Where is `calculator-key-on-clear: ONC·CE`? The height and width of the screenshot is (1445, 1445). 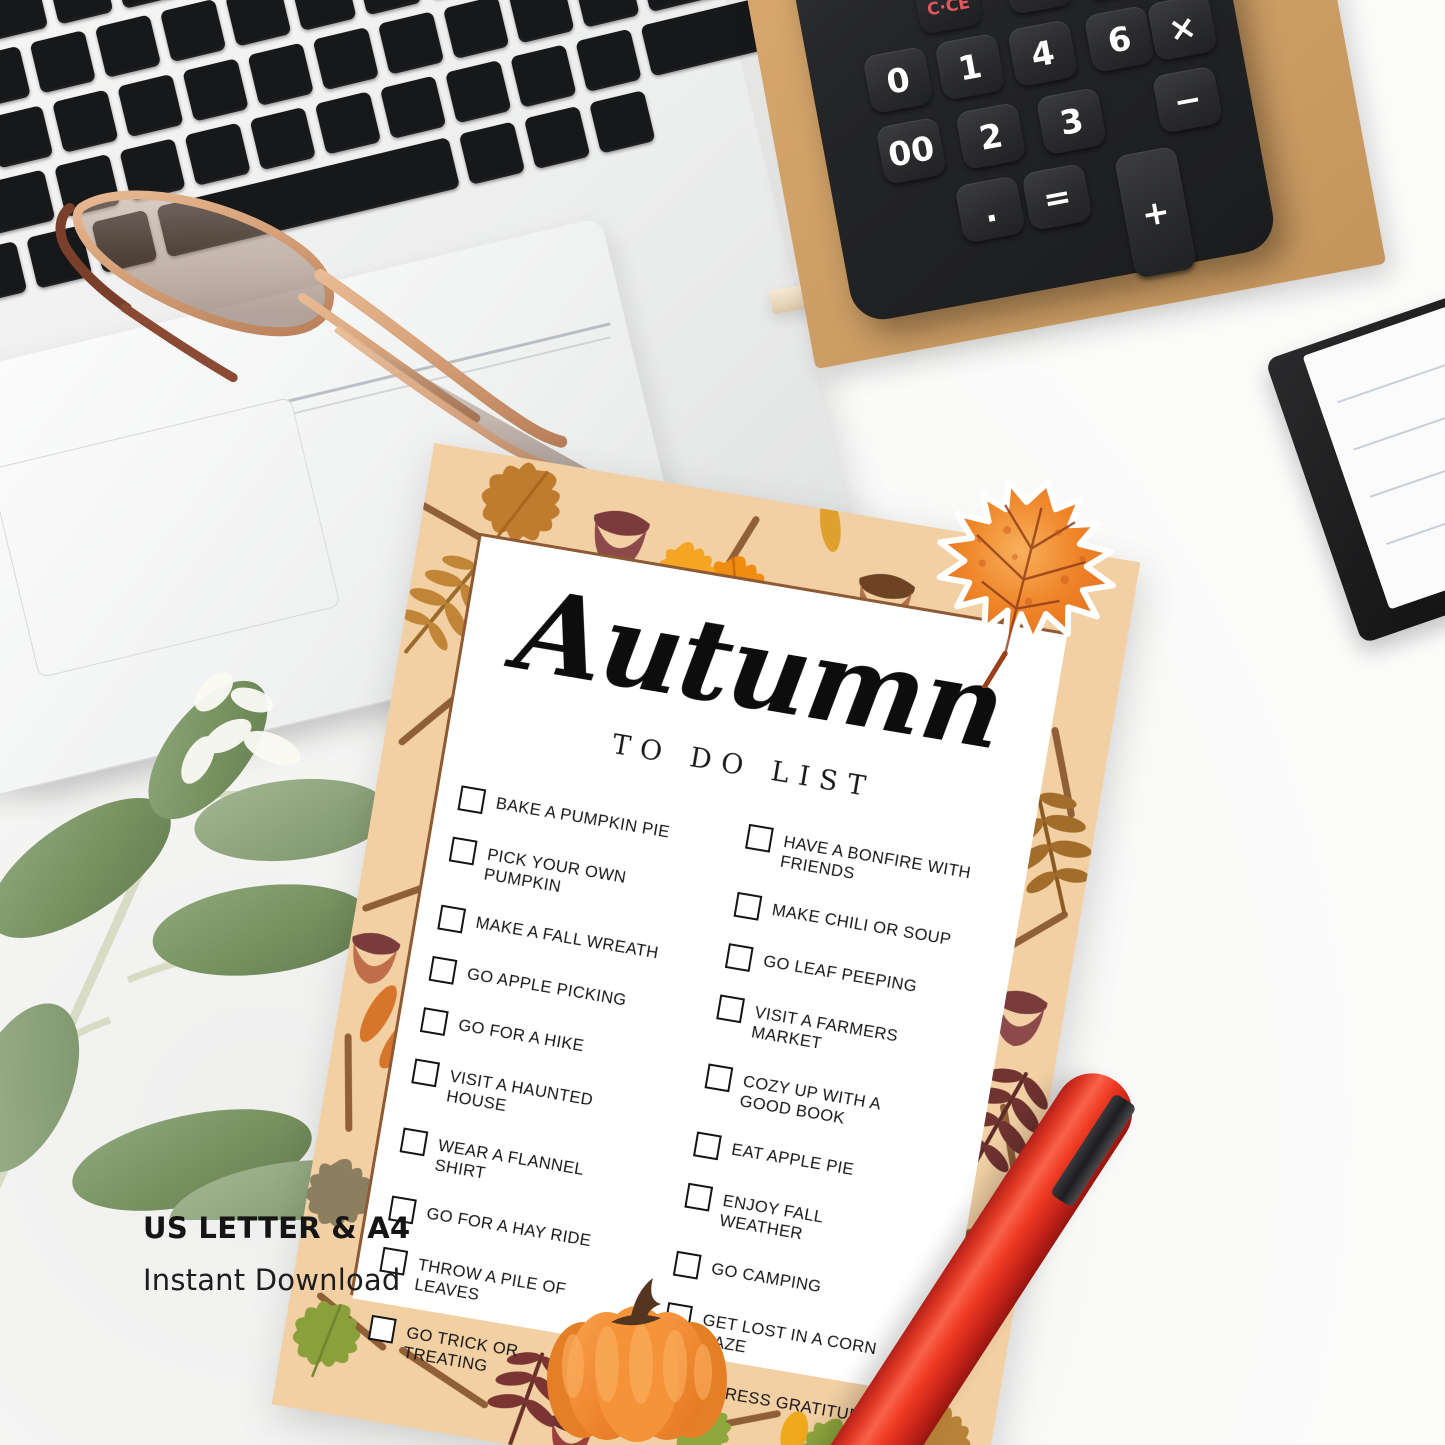 calculator-key-on-clear: ONC·CE is located at coordinates (947, 17).